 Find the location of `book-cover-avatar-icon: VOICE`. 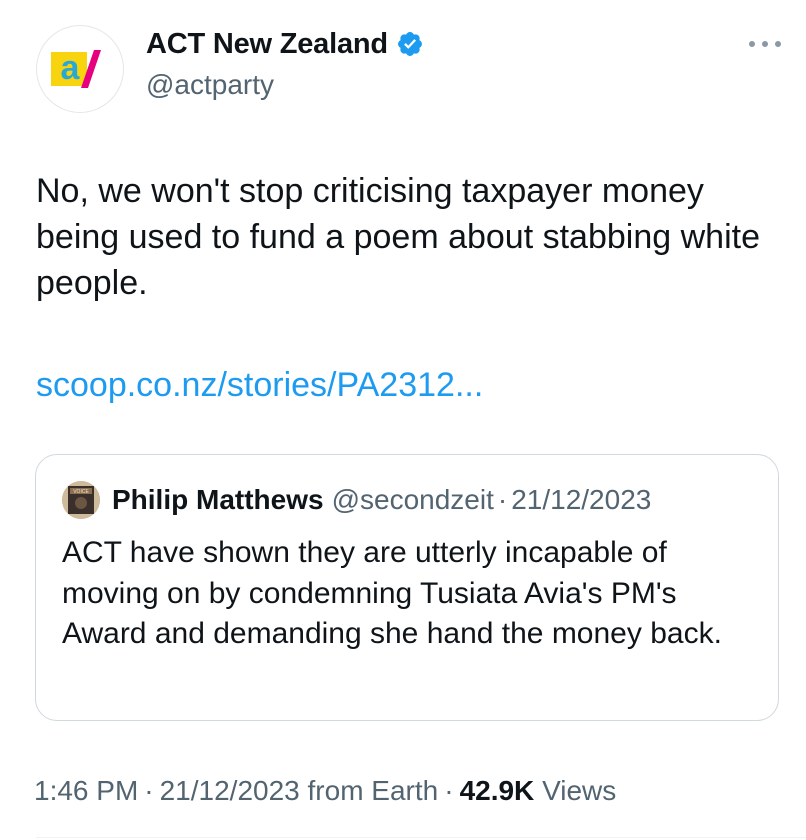

book-cover-avatar-icon: VOICE is located at coordinates (81, 500).